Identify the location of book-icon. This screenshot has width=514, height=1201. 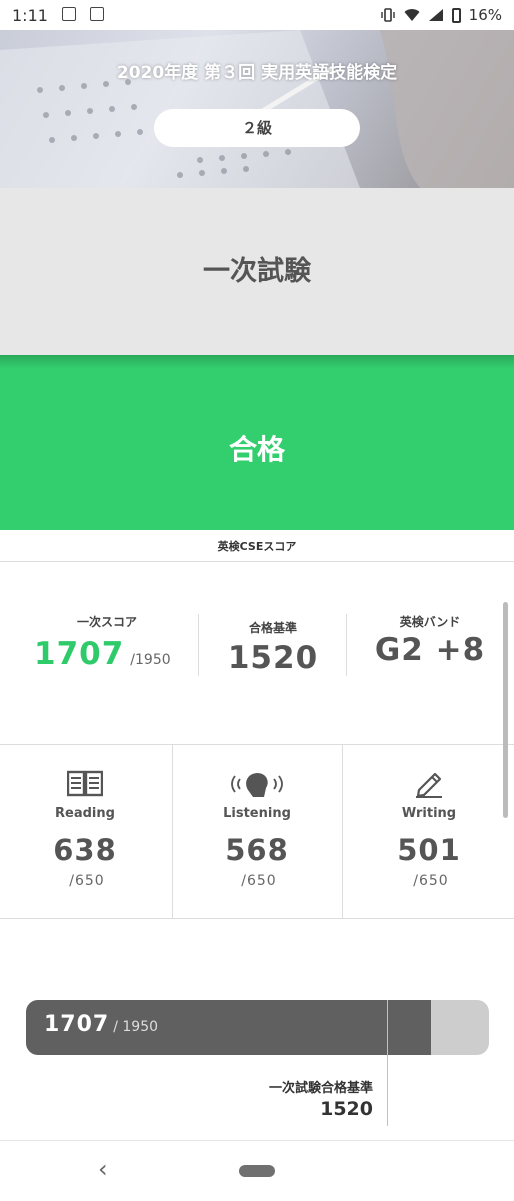
(85, 783).